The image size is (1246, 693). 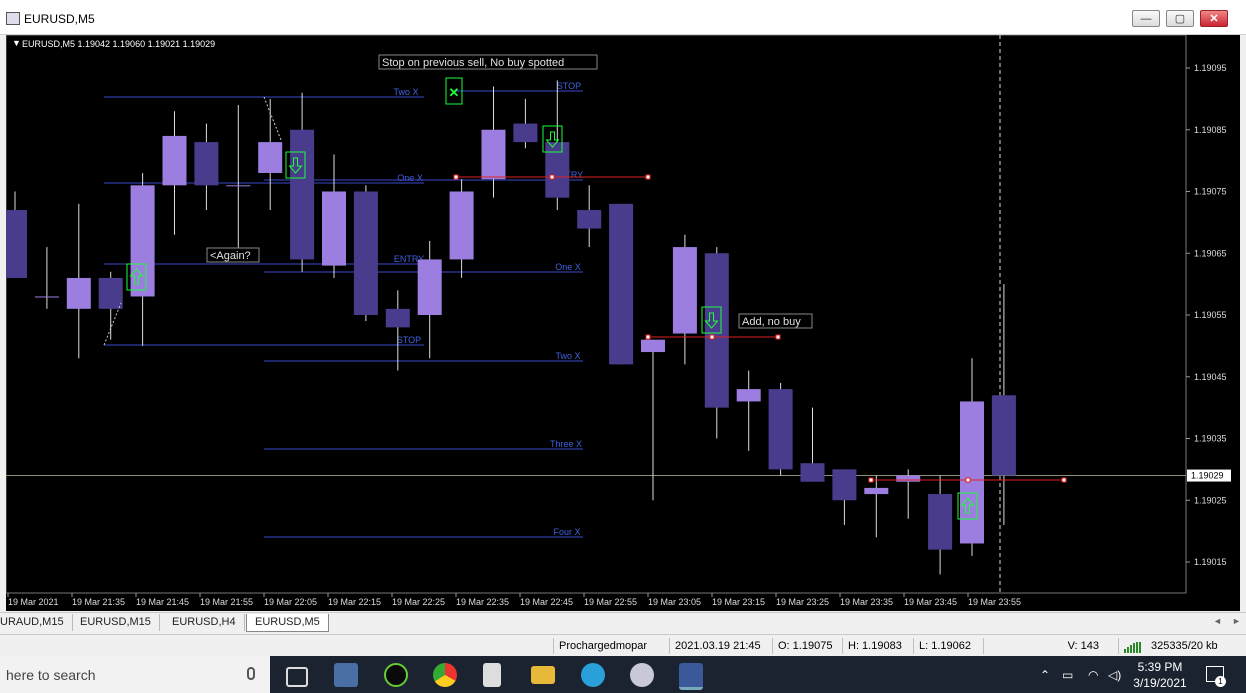 I want to click on stop-x-icon: ✕, so click(x=454, y=92).